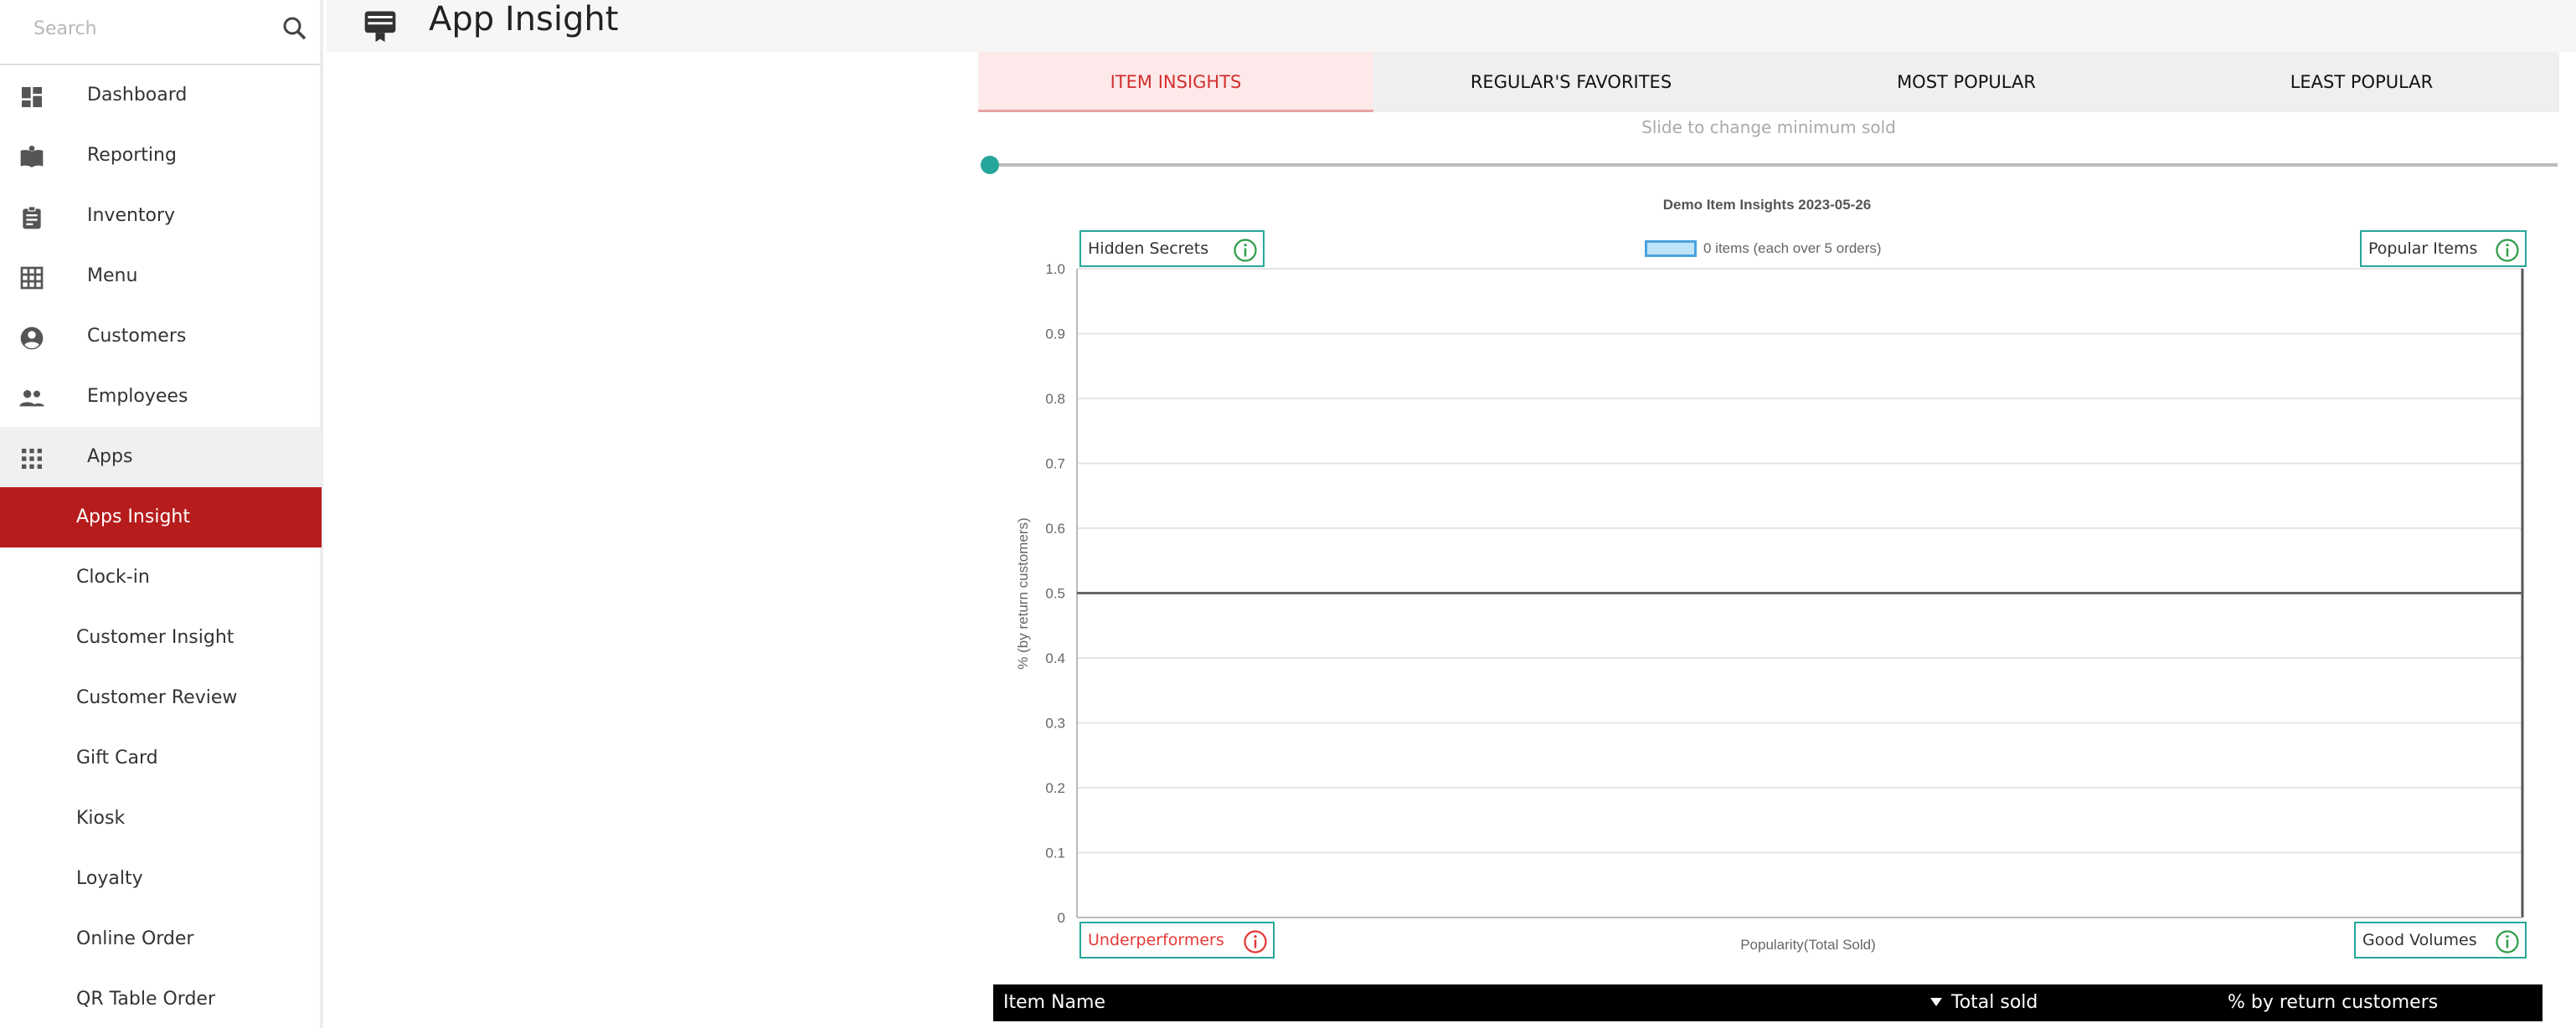 The width and height of the screenshot is (2576, 1028). What do you see at coordinates (2423, 248) in the screenshot?
I see `quadrant-label: Popular Items` at bounding box center [2423, 248].